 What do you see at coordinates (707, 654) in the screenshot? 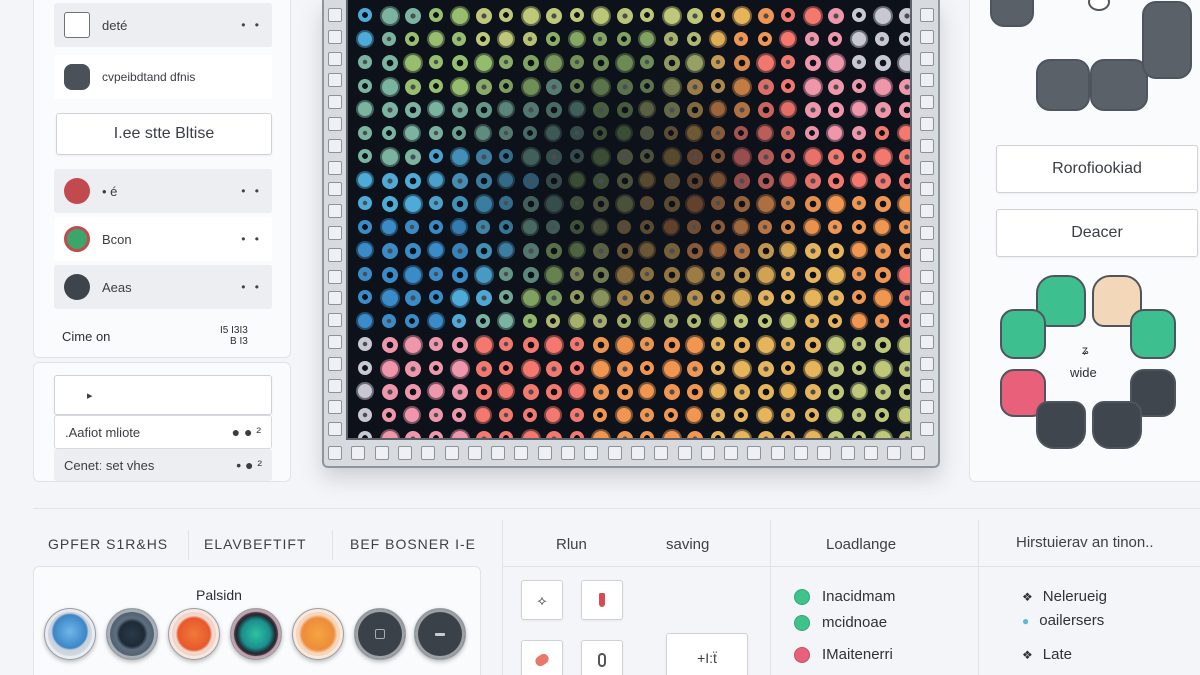
I see `stepper: +I:ẗ` at bounding box center [707, 654].